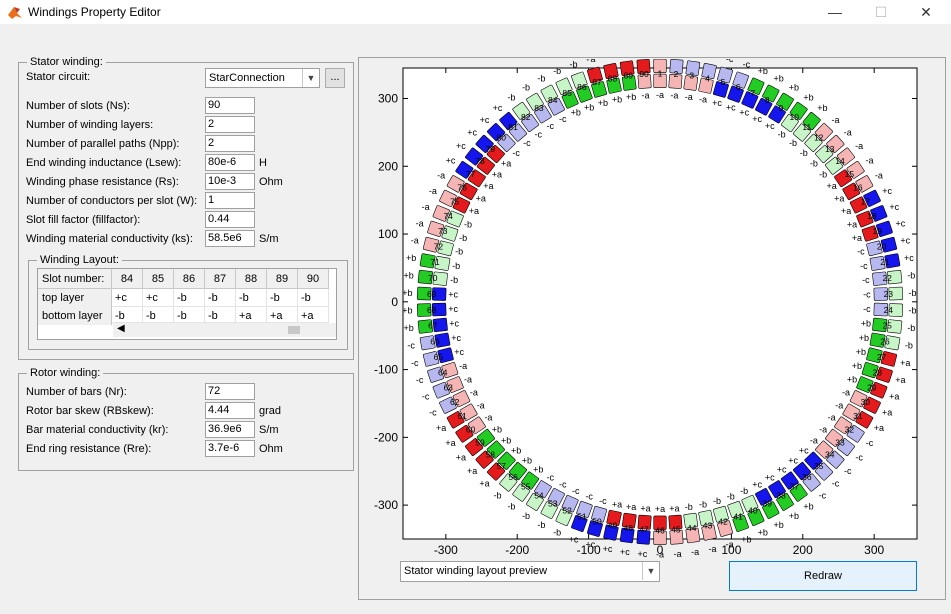  I want to click on slot-number-label: 13, so click(830, 149).